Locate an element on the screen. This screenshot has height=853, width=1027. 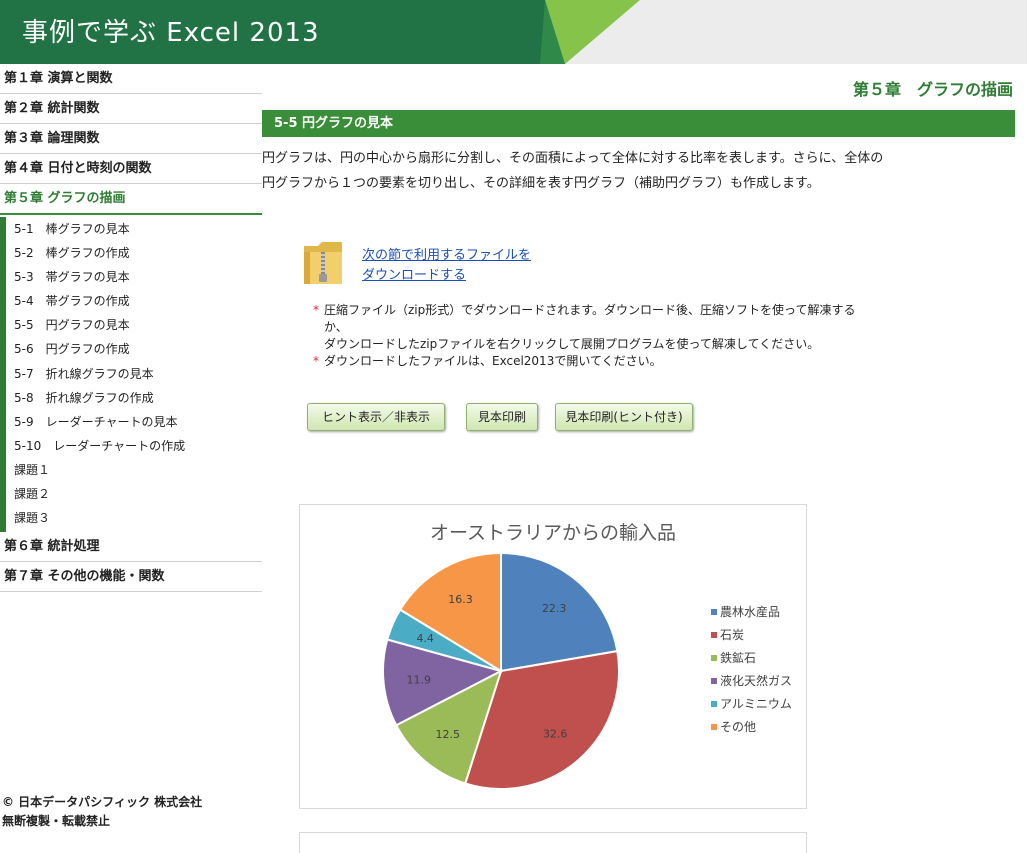
next-chart-panel-edge is located at coordinates (553, 842).